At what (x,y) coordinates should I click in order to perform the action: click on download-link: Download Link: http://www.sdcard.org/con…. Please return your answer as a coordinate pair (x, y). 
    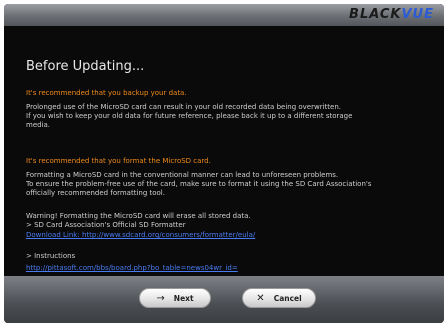
    Looking at the image, I should click on (140, 235).